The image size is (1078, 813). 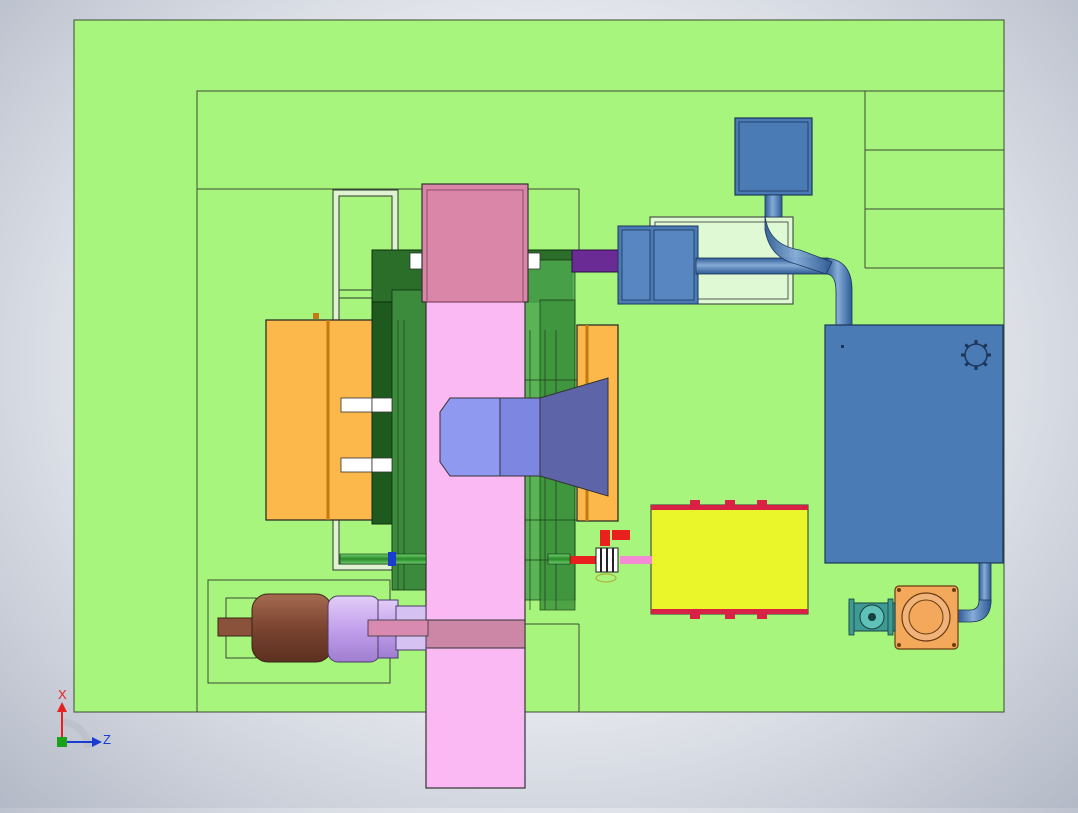 I want to click on yellow-cylinder, so click(x=729, y=559).